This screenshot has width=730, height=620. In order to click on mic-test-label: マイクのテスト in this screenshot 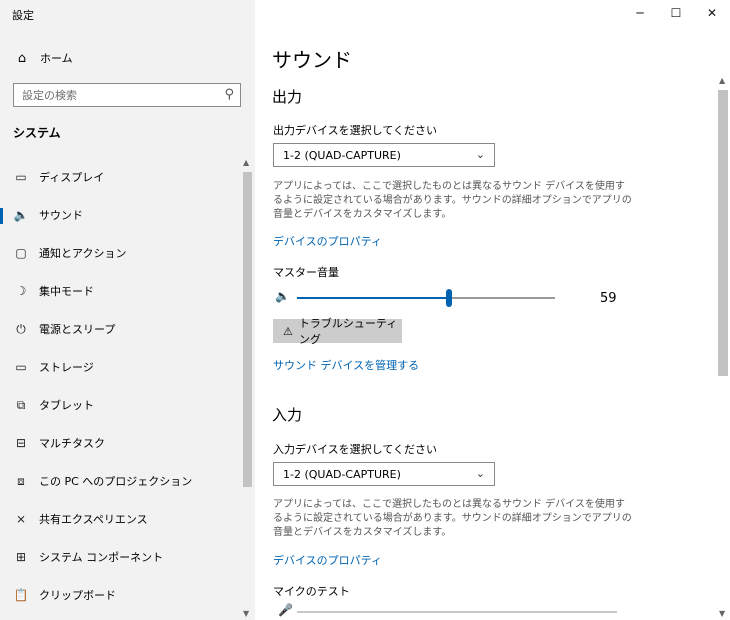, I will do `click(311, 591)`.